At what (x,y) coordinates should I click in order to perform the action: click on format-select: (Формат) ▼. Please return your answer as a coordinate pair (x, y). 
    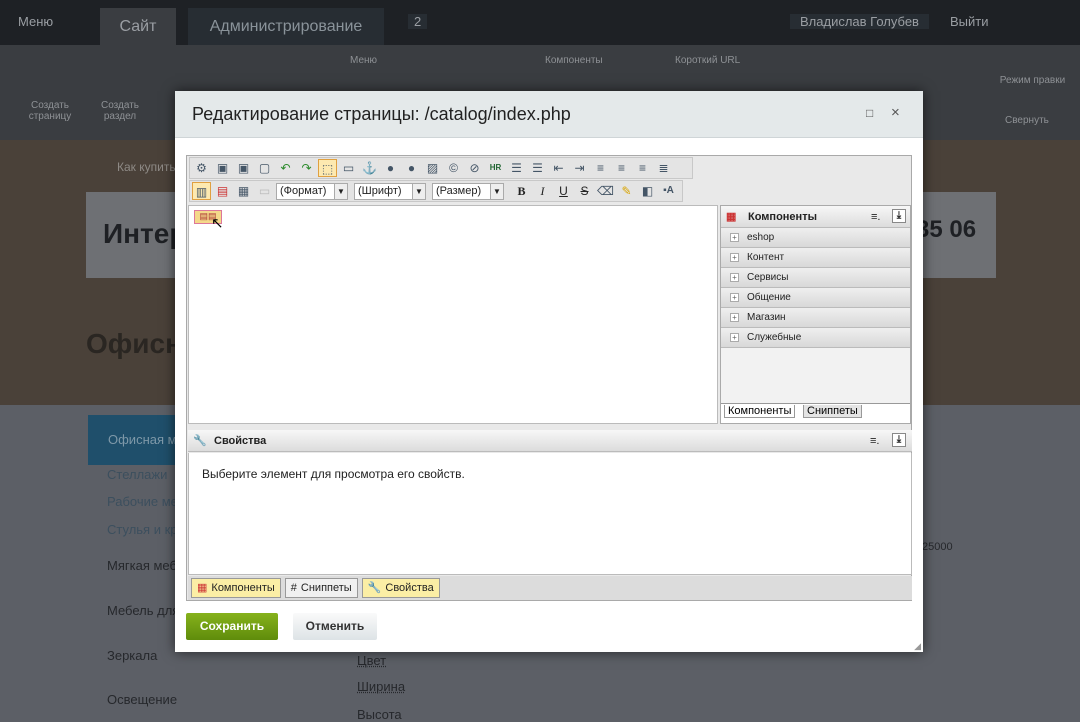
    Looking at the image, I should click on (312, 191).